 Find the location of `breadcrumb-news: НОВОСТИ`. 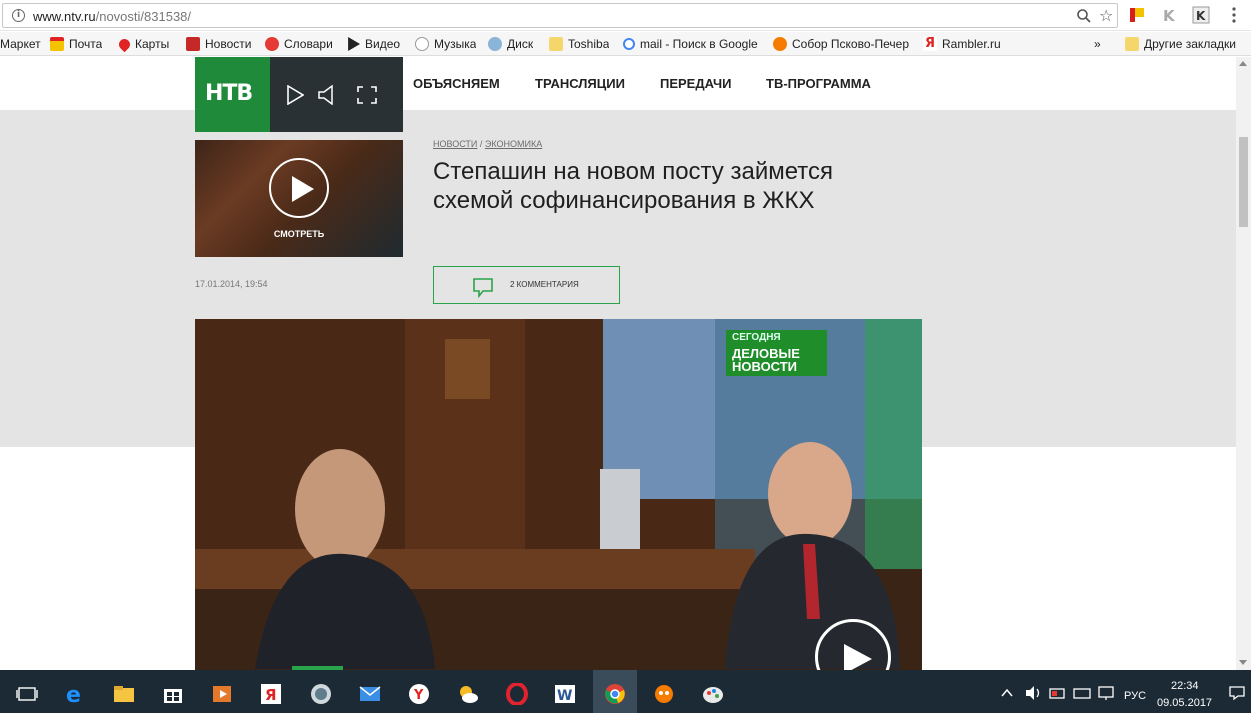

breadcrumb-news: НОВОСТИ is located at coordinates (455, 144).